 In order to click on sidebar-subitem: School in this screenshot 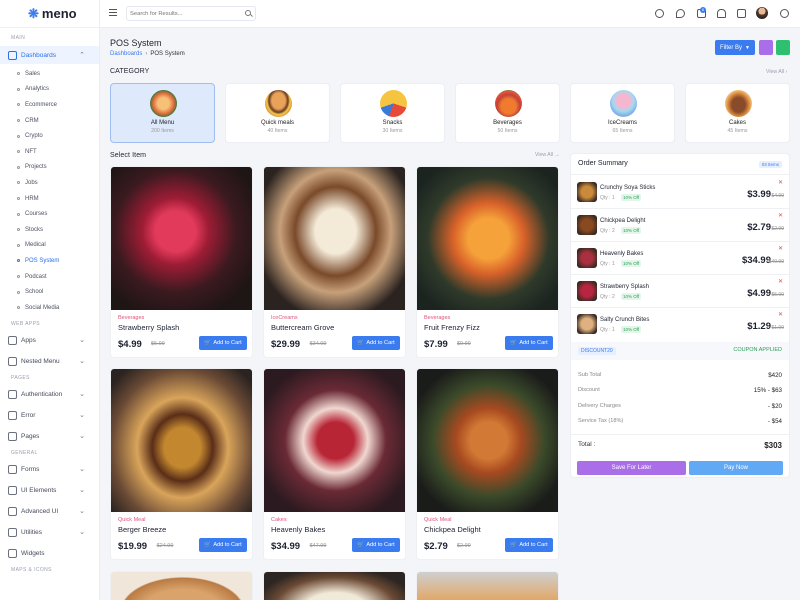, I will do `click(49, 292)`.